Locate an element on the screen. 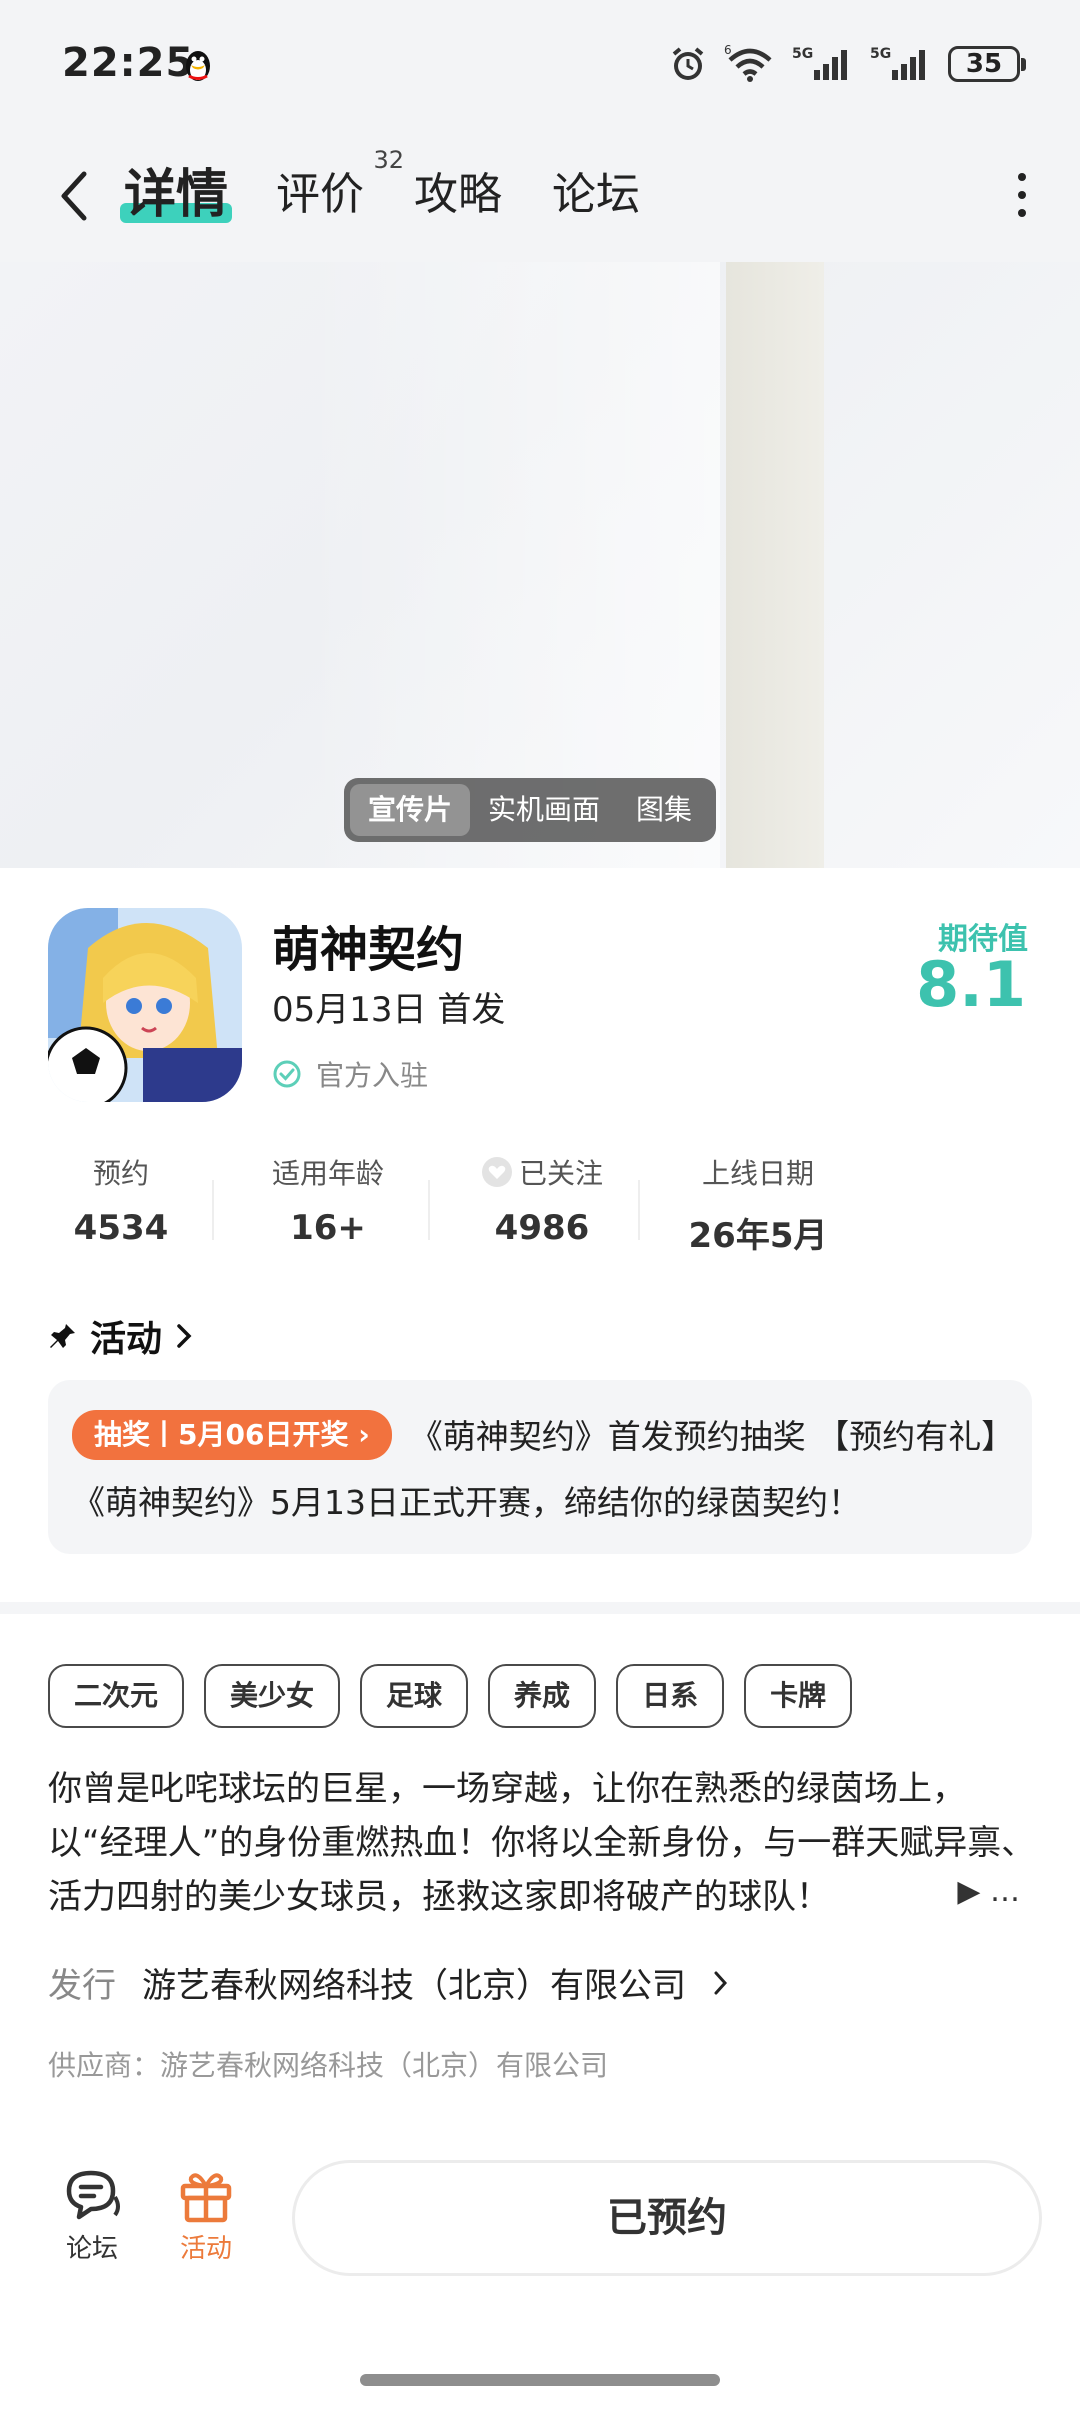 This screenshot has width=1080, height=2415. chat-bubble-icon is located at coordinates (93, 2195).